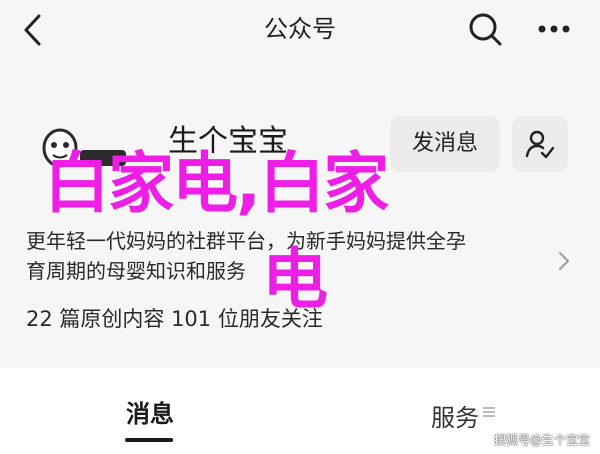 The width and height of the screenshot is (600, 454). I want to click on search-button, so click(485, 29).